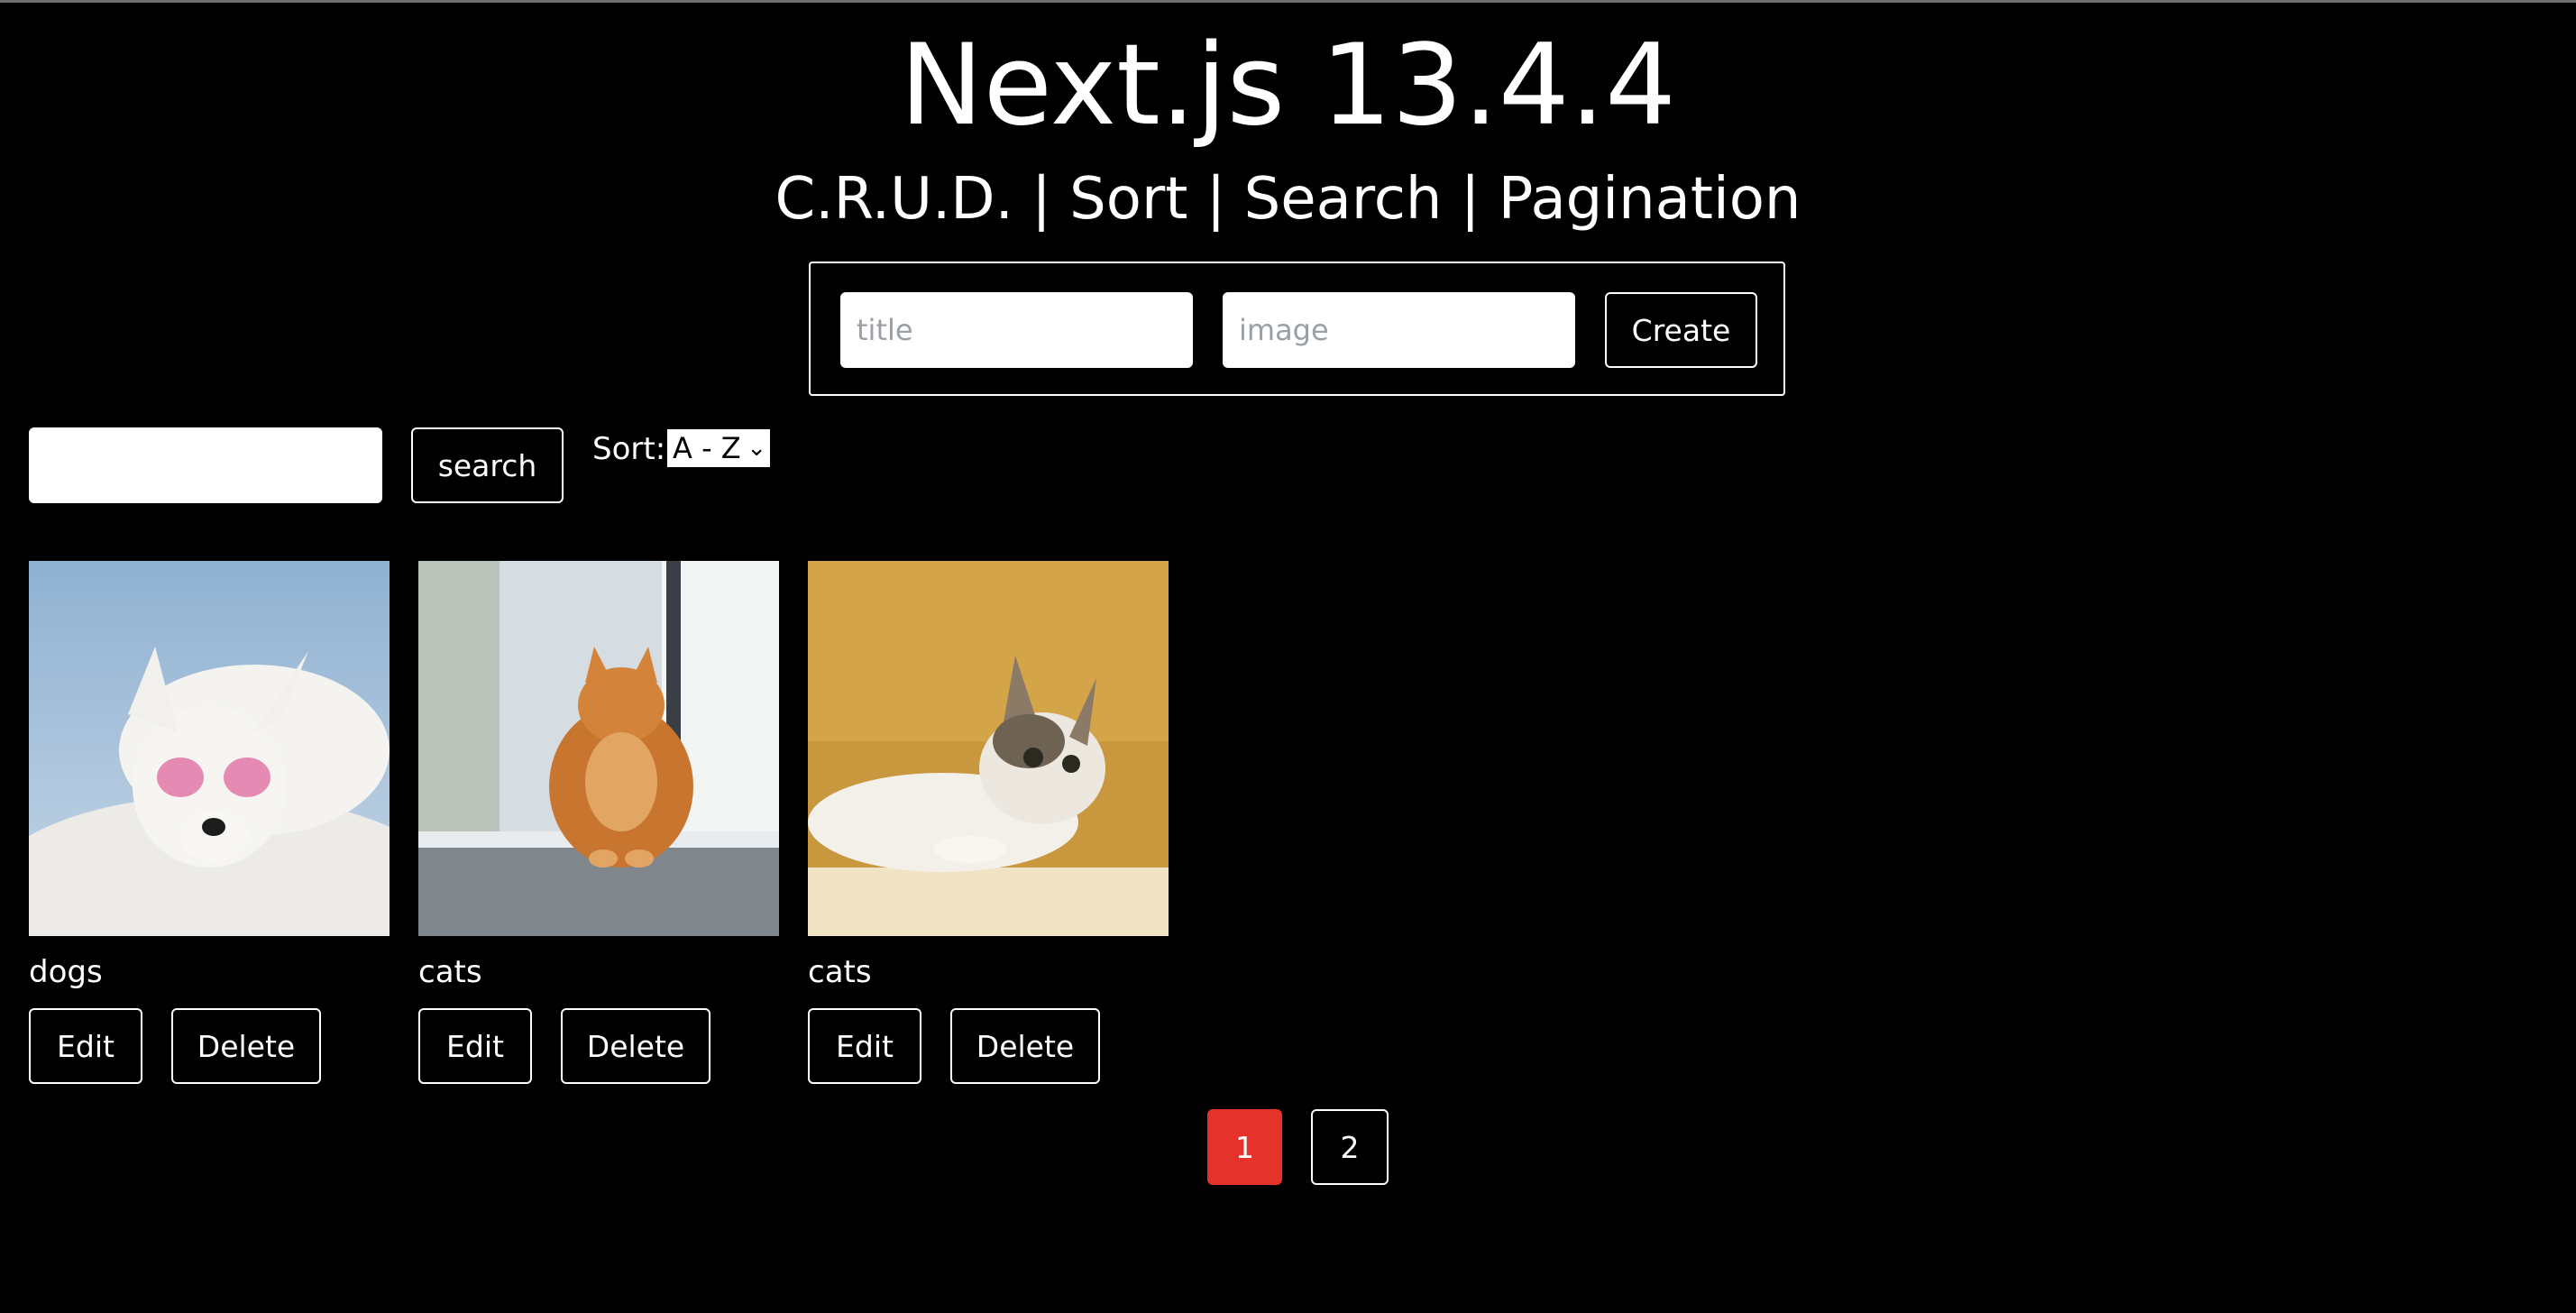  I want to click on create-form: Create, so click(1297, 329).